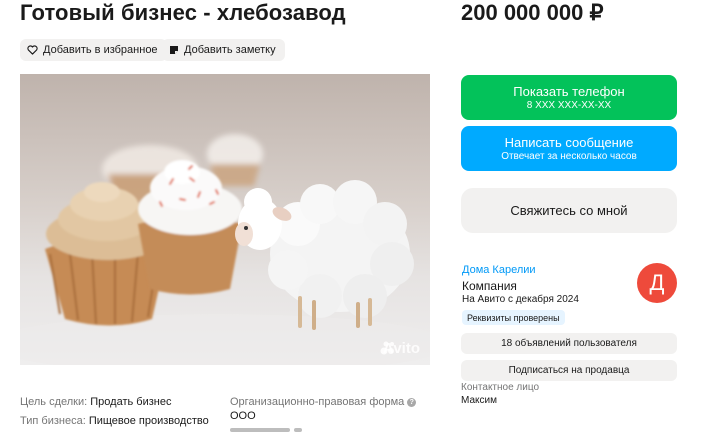  Describe the element at coordinates (174, 50) in the screenshot. I see `note-icon` at that location.